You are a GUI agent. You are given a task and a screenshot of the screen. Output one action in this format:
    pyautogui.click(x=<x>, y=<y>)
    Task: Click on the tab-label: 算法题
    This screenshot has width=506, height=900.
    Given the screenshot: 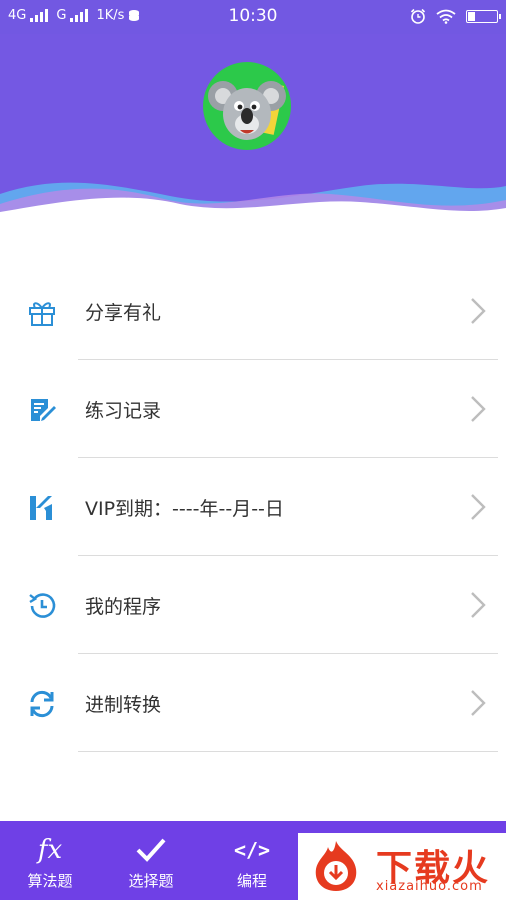 What is the action you would take?
    pyautogui.click(x=50, y=881)
    